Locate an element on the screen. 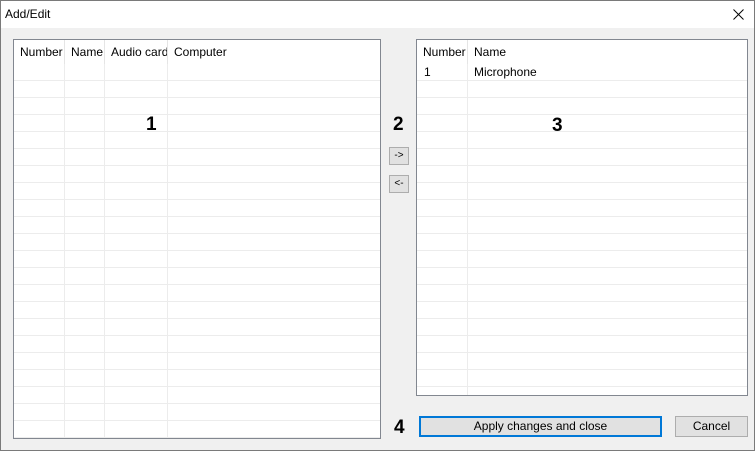 Image resolution: width=755 pixels, height=451 pixels. window-title: Add/Edit is located at coordinates (28, 14).